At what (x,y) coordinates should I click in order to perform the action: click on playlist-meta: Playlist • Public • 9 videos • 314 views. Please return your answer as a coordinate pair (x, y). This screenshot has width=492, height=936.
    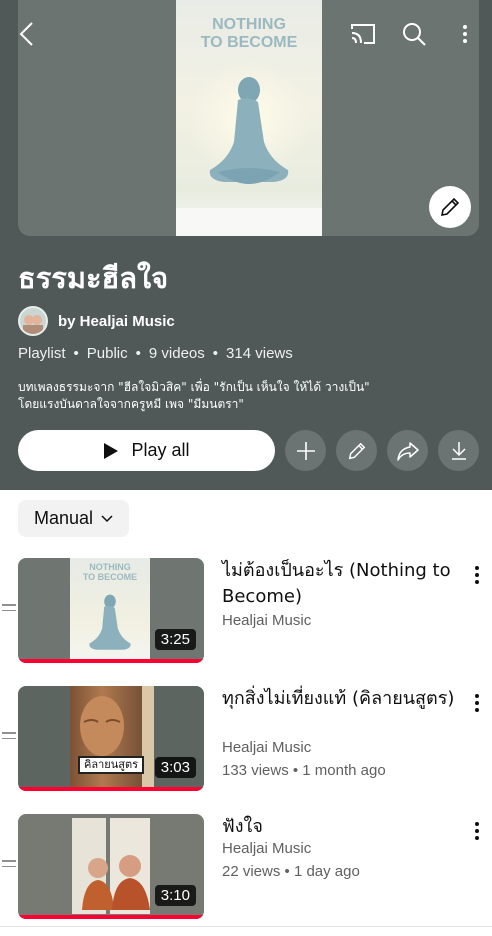
    Looking at the image, I should click on (155, 353).